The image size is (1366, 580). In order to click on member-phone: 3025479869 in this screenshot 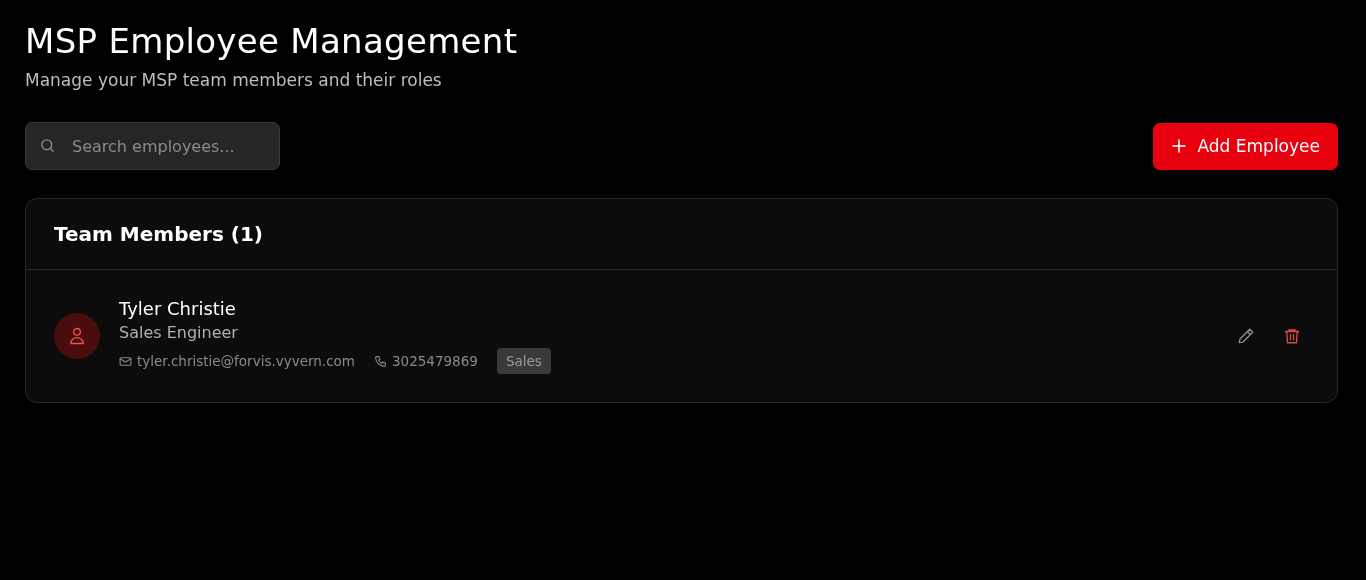, I will do `click(435, 361)`.